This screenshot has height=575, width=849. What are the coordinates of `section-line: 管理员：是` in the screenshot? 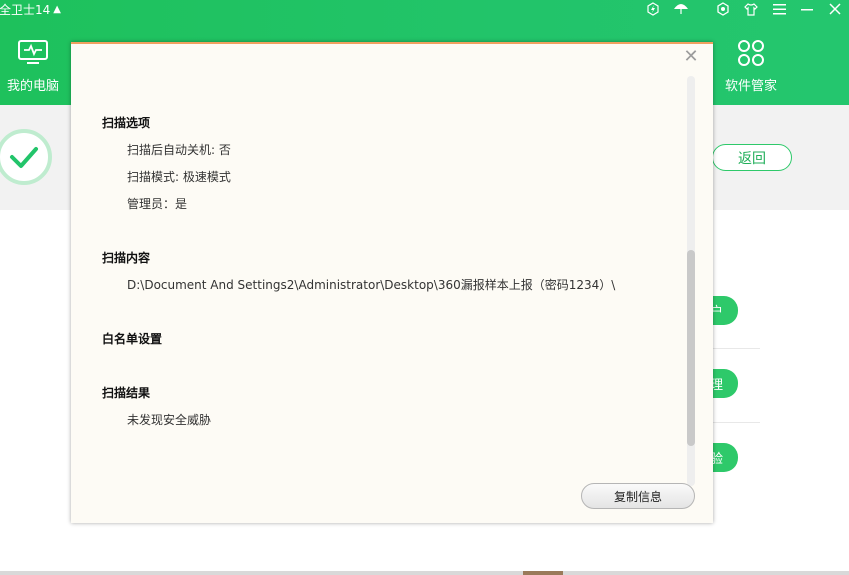 It's located at (157, 204).